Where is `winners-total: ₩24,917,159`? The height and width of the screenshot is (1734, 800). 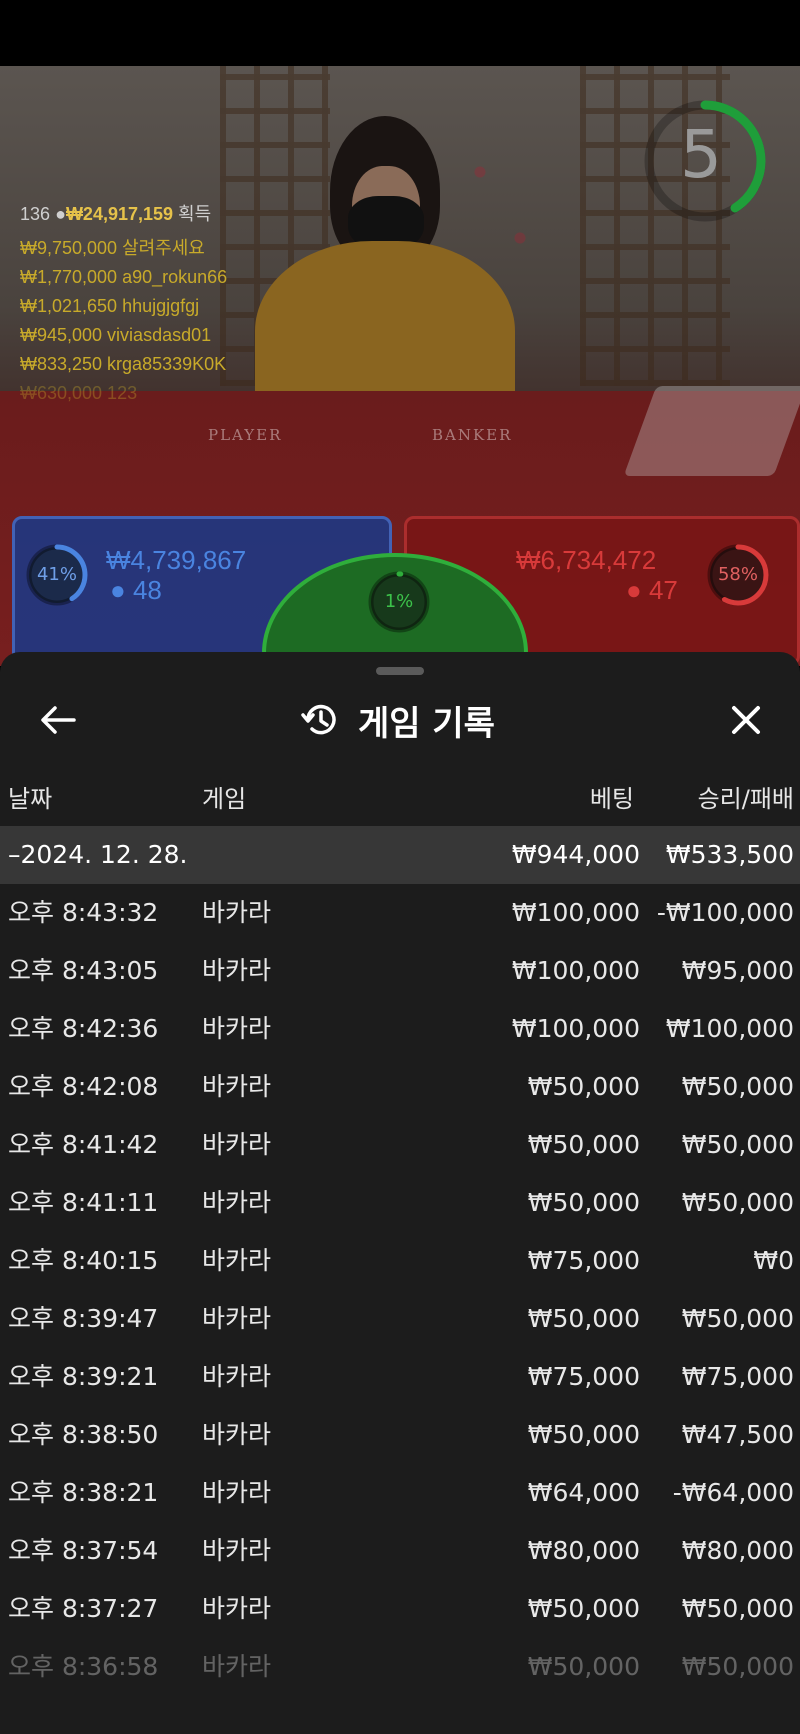
winners-total: ₩24,917,159 is located at coordinates (119, 214).